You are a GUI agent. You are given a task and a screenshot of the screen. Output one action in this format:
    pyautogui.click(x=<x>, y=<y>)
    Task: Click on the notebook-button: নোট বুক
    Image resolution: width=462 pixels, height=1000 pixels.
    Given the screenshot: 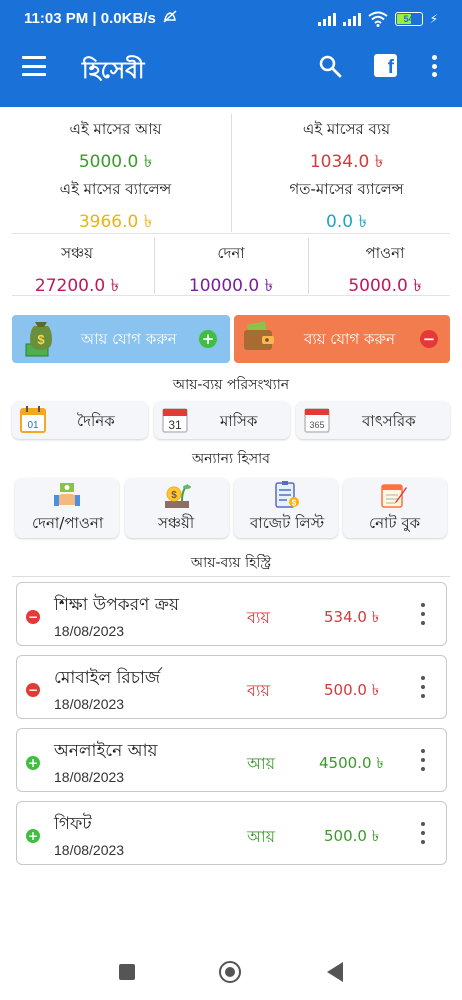 What is the action you would take?
    pyautogui.click(x=395, y=508)
    